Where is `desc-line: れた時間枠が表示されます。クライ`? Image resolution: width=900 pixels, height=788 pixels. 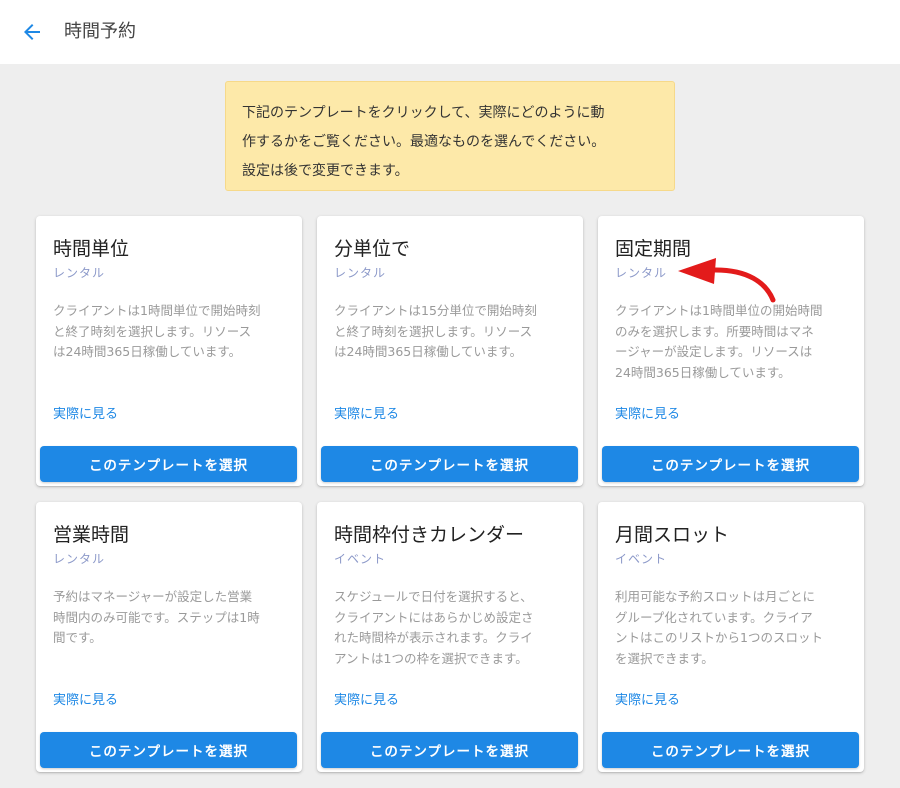 desc-line: れた時間枠が表示されます。クライ is located at coordinates (433, 637).